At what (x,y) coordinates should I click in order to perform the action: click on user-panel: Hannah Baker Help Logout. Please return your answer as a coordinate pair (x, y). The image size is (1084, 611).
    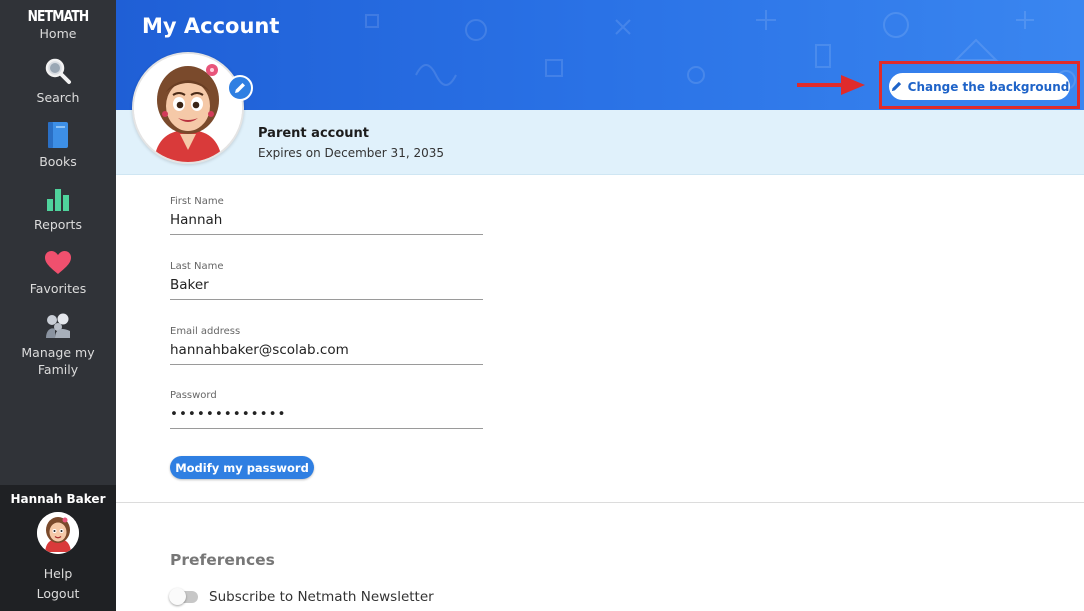
    Looking at the image, I should click on (58, 548).